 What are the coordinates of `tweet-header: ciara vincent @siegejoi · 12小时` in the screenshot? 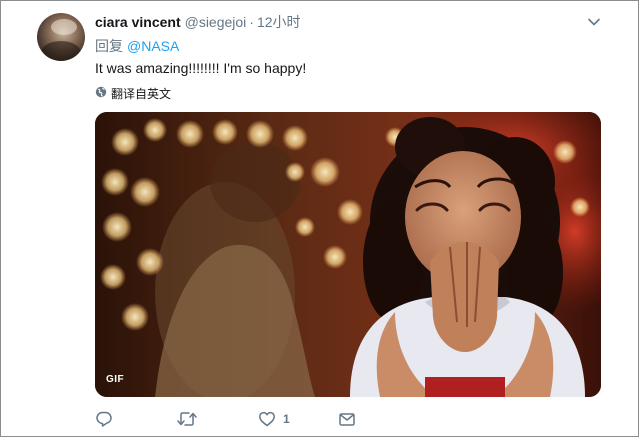 It's located at (198, 21).